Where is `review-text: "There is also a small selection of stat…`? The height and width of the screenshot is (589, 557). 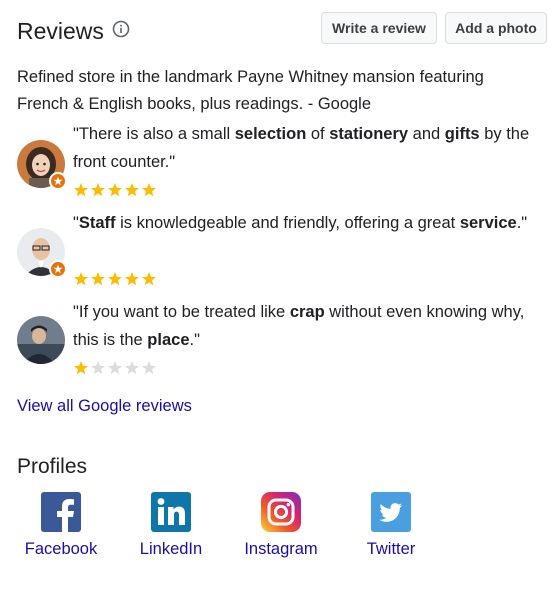
review-text: "There is also a small selection of stat… is located at coordinates (301, 148).